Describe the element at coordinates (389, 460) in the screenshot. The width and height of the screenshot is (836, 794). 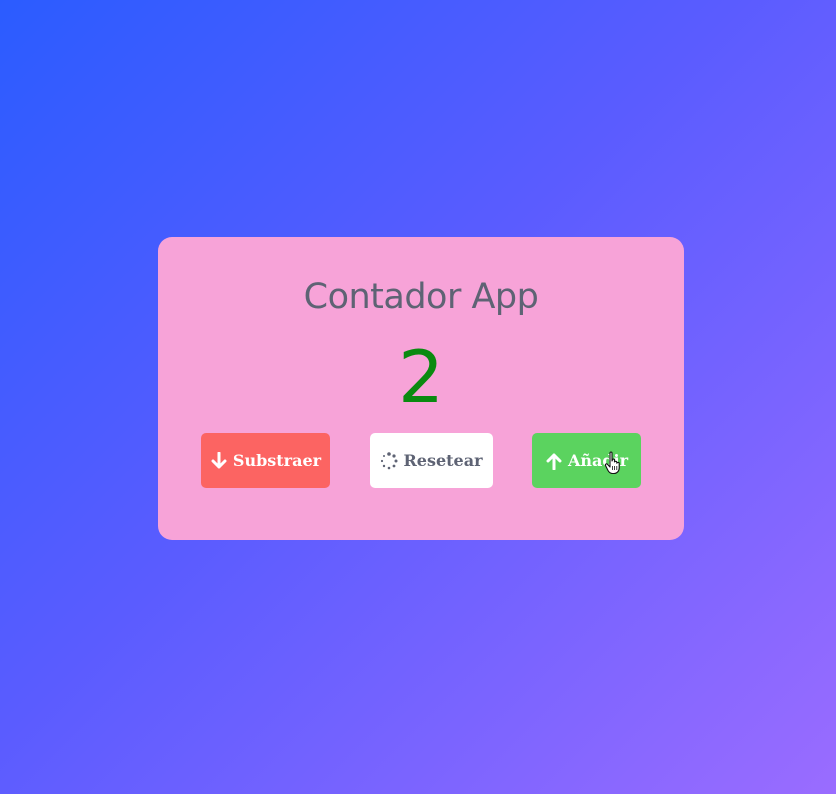
I see `spinner-icon` at that location.